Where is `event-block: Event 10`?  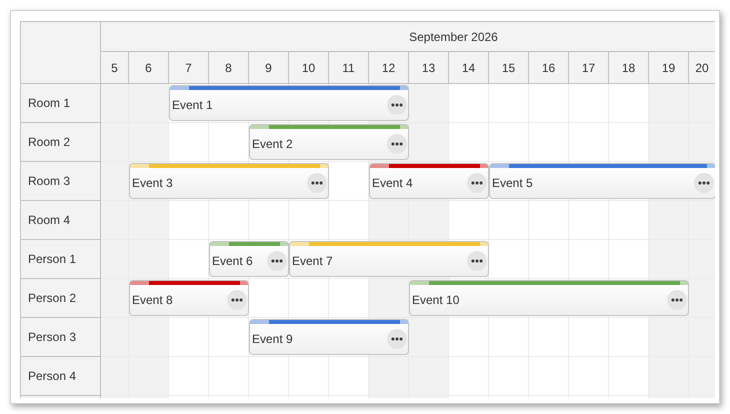 event-block: Event 10 is located at coordinates (549, 298).